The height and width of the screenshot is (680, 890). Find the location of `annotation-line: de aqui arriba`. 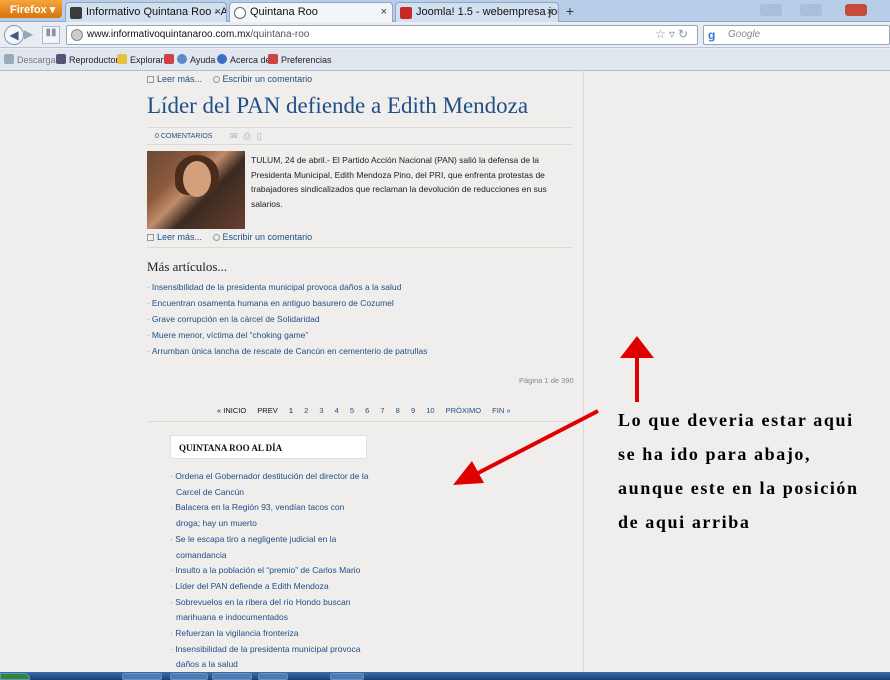

annotation-line: de aqui arriba is located at coordinates (684, 522).